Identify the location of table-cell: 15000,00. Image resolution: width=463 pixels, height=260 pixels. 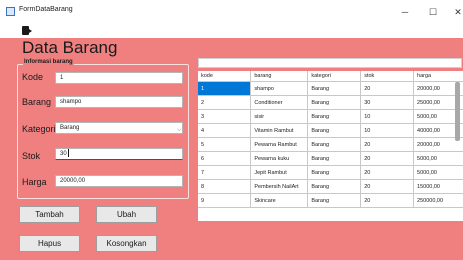
(438, 186).